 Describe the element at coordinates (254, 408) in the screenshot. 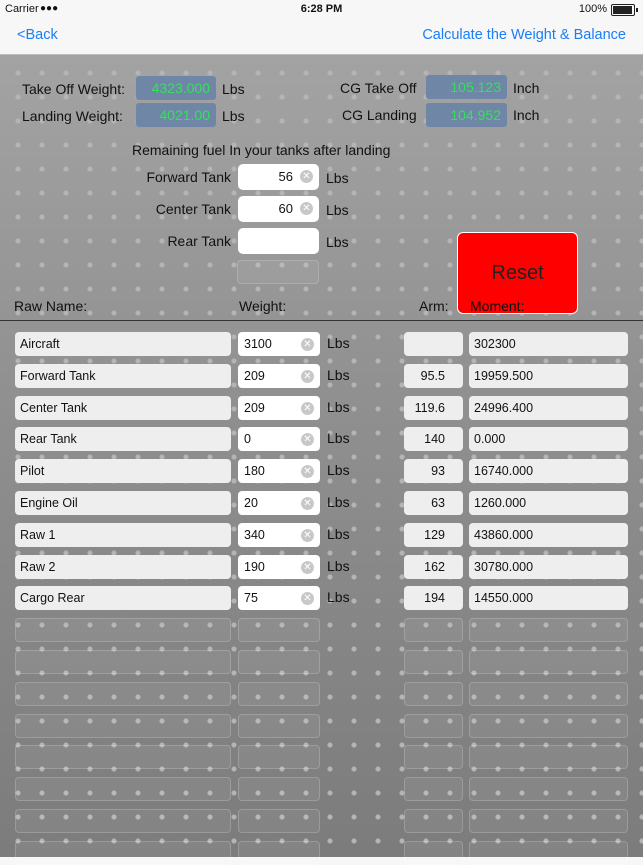

I see `row-weight-value: 209` at that location.